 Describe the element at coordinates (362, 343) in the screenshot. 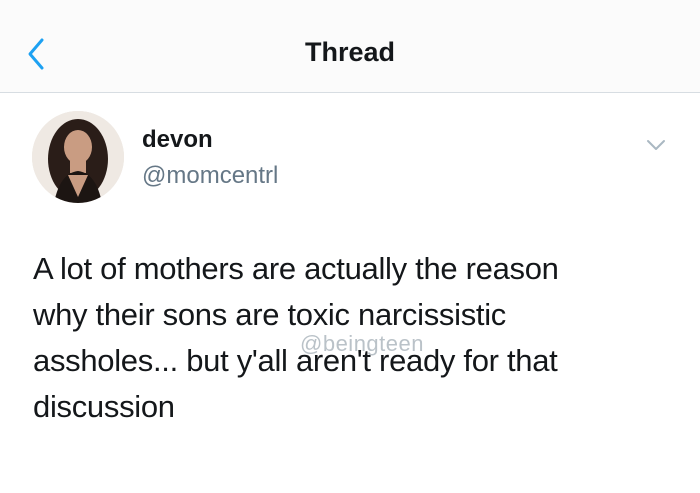

I see `watermark: @beingteen` at that location.